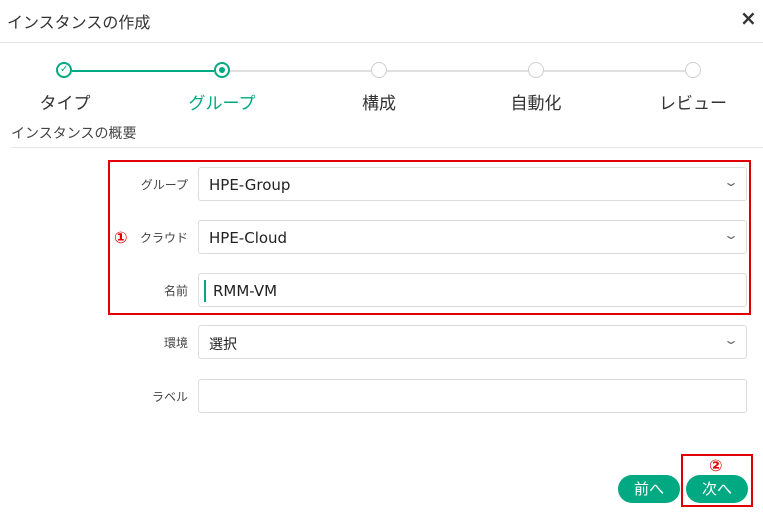 The height and width of the screenshot is (521, 763). What do you see at coordinates (536, 104) in the screenshot?
I see `step-label-automation: 自動化` at bounding box center [536, 104].